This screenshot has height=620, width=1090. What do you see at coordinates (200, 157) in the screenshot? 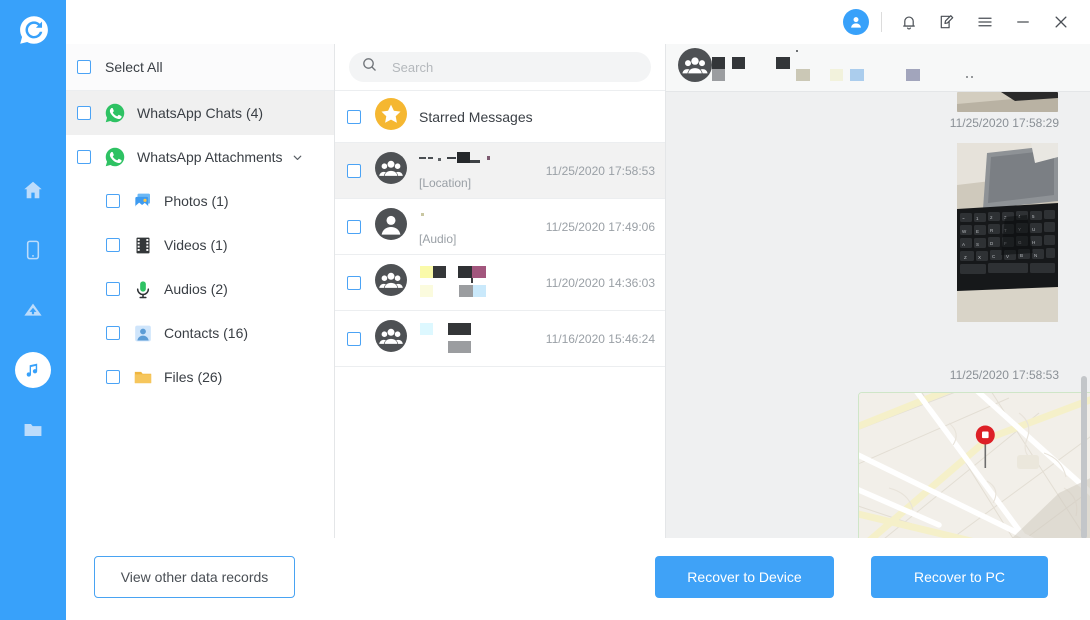
I see `sidebar-item-whatsapp-attachments: WhatsApp Attachments` at bounding box center [200, 157].